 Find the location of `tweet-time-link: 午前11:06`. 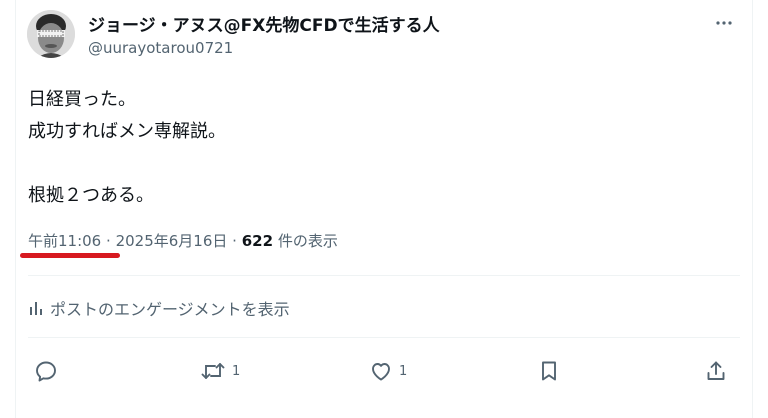

tweet-time-link: 午前11:06 is located at coordinates (64, 241).